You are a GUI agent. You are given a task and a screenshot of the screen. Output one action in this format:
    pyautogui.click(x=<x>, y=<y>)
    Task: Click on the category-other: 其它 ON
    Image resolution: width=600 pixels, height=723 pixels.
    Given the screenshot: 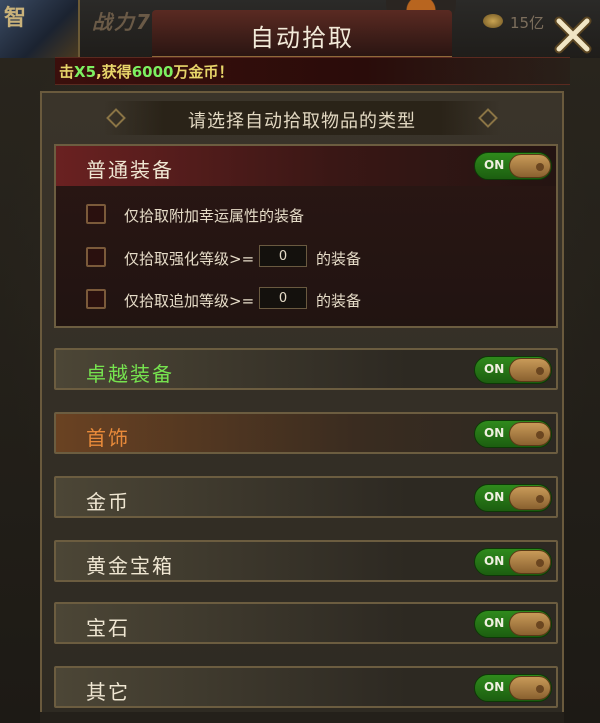 What is the action you would take?
    pyautogui.click(x=306, y=687)
    